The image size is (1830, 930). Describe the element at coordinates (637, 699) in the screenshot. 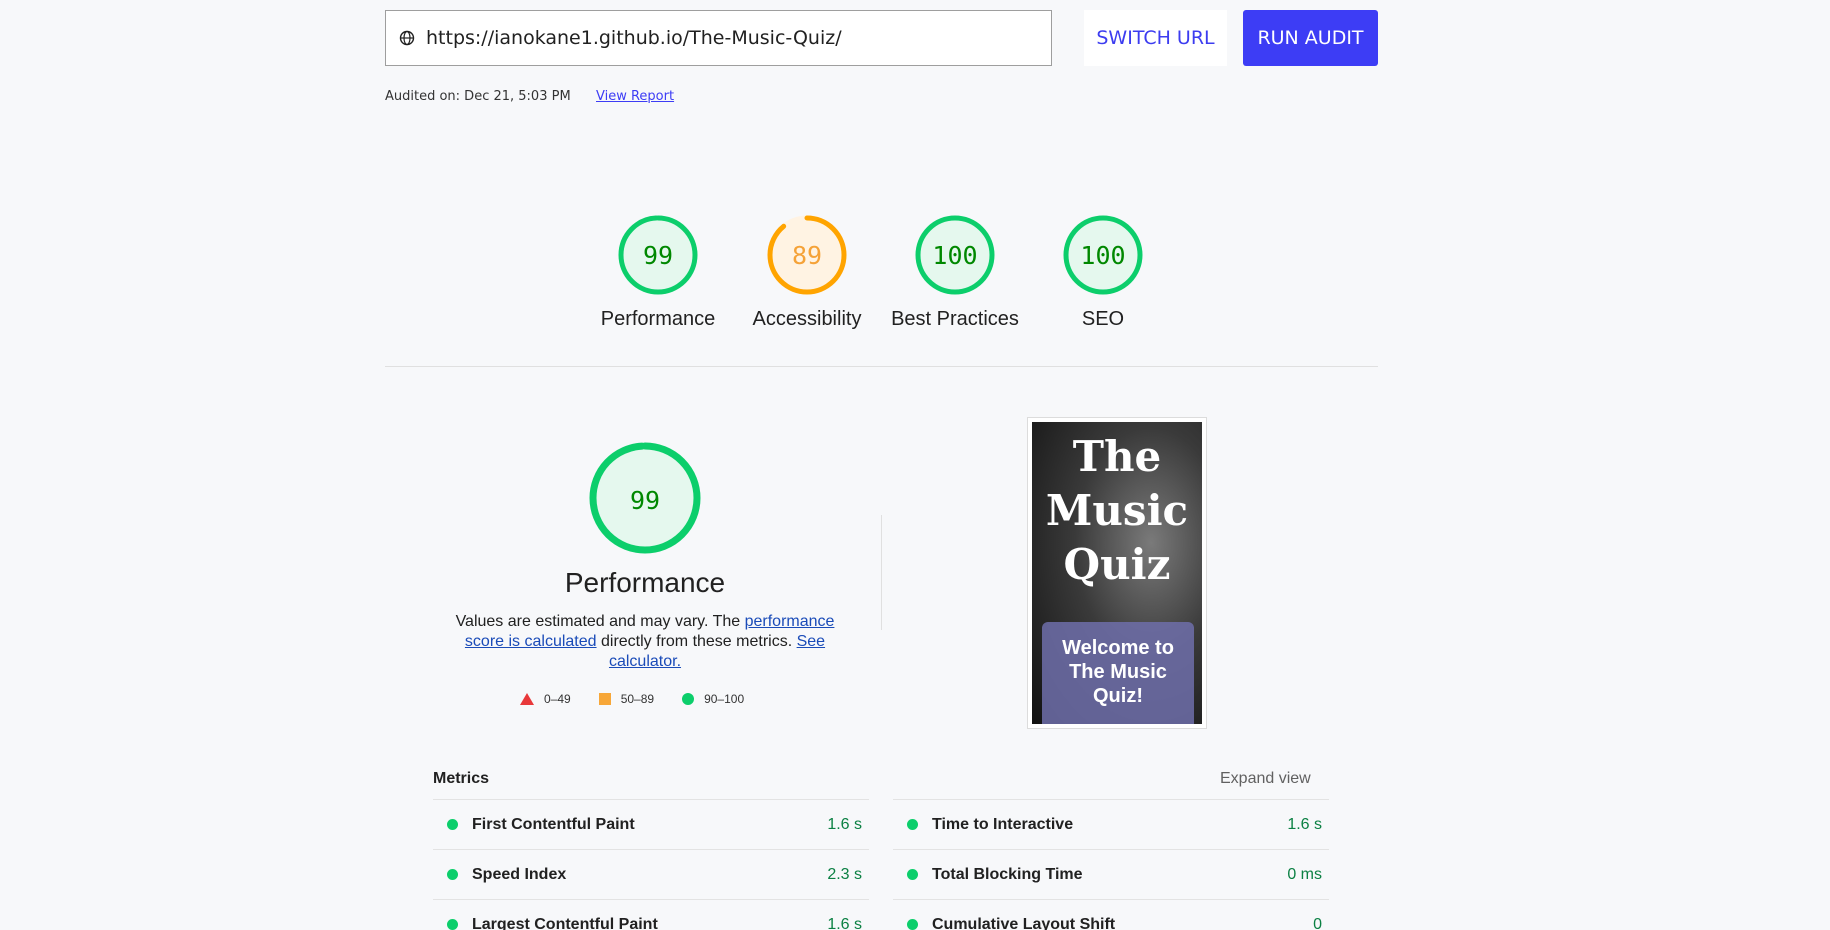

I see `legend-average: 50–89` at that location.